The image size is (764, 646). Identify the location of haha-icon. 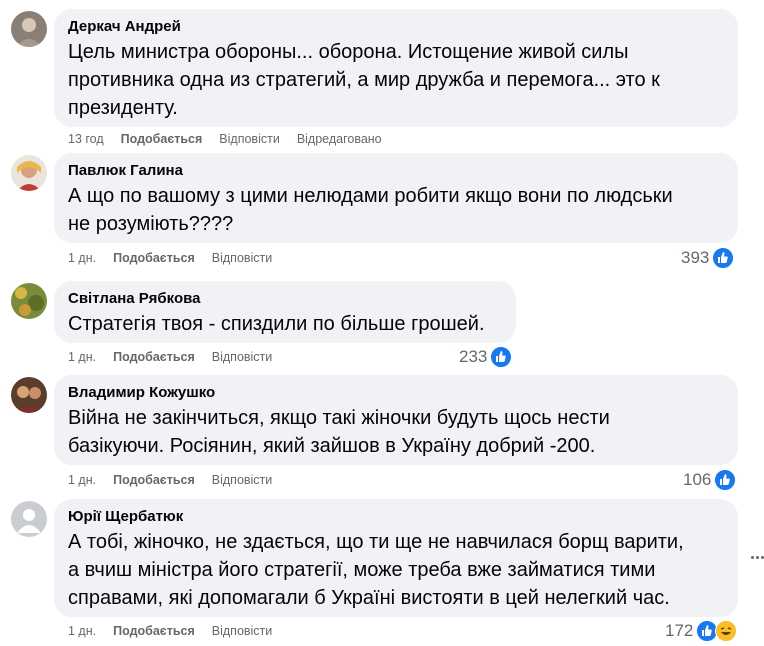
(726, 631).